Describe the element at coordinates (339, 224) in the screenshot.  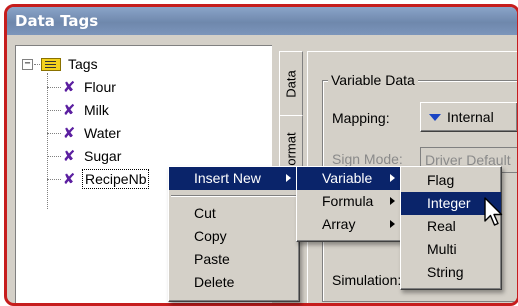
I see `menu-item-label: Array` at that location.